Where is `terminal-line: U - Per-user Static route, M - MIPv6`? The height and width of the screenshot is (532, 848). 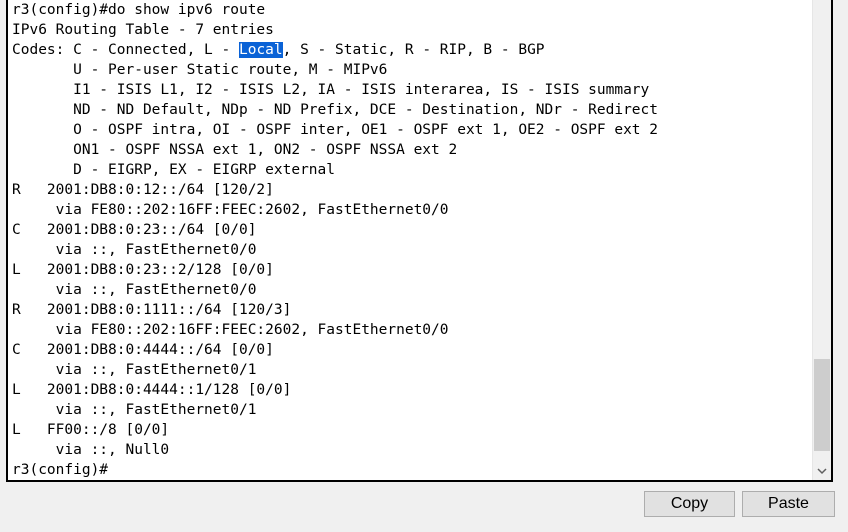 terminal-line: U - Per-user Static route, M - MIPv6 is located at coordinates (200, 70).